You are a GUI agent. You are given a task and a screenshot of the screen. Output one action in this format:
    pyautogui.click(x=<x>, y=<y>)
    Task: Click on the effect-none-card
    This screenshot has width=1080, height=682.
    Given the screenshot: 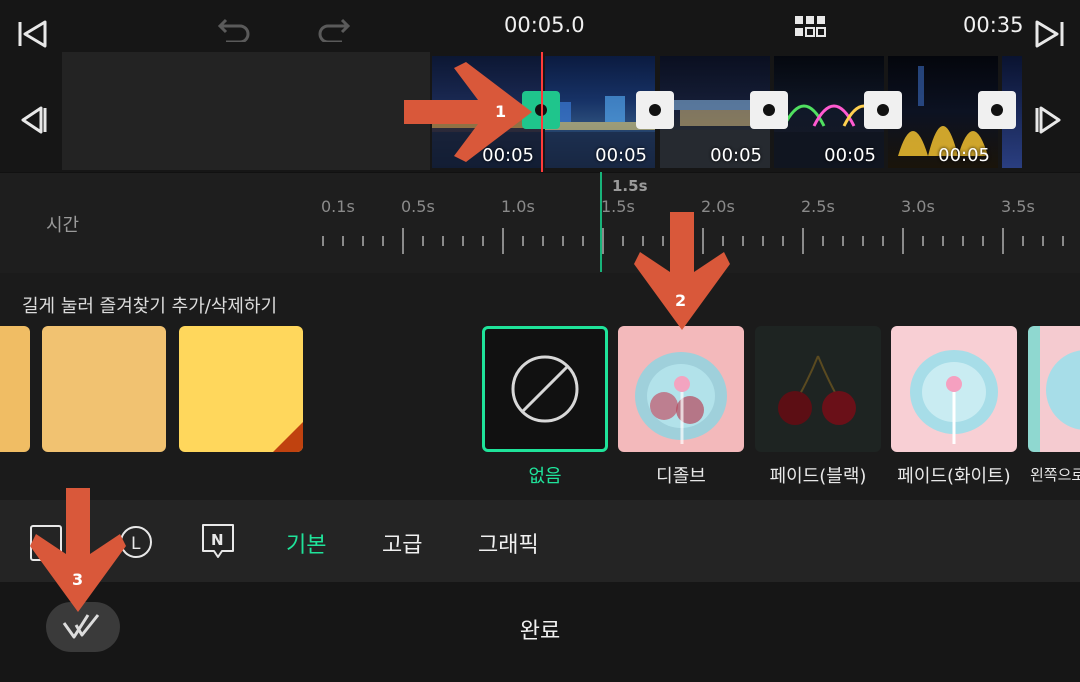 What is the action you would take?
    pyautogui.click(x=545, y=389)
    